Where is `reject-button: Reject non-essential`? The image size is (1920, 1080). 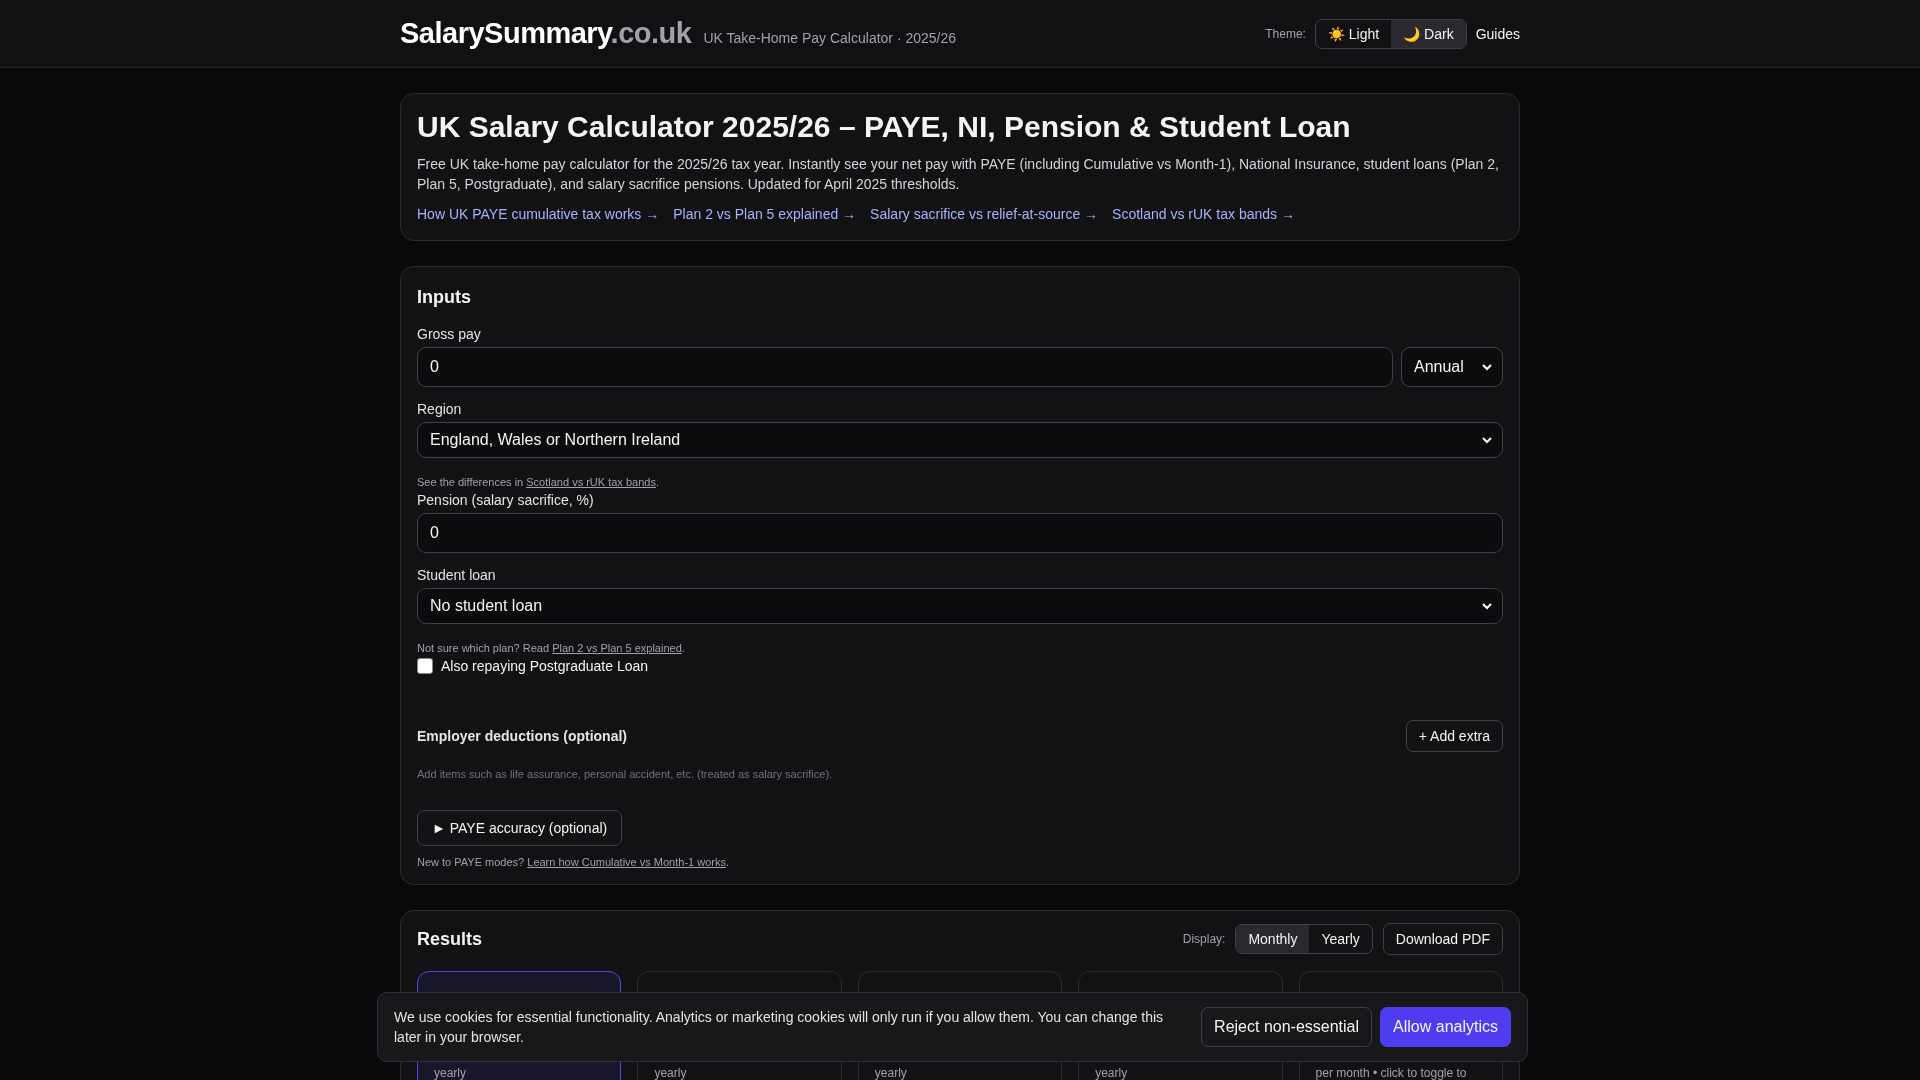
reject-button: Reject non-essential is located at coordinates (1287, 1027).